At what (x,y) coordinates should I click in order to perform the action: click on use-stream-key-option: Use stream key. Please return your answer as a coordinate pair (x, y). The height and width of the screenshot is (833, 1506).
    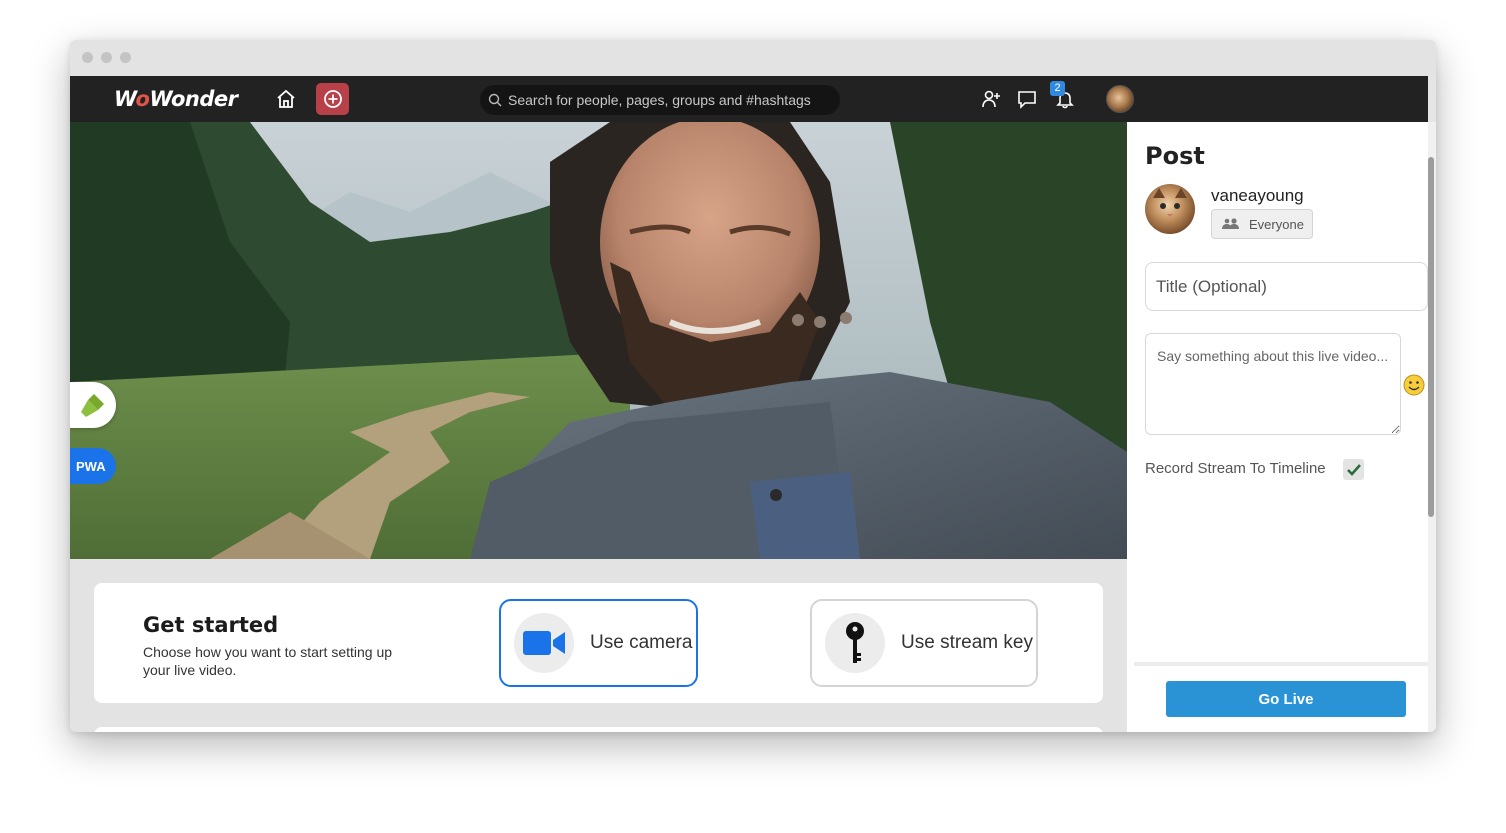
    Looking at the image, I should click on (924, 643).